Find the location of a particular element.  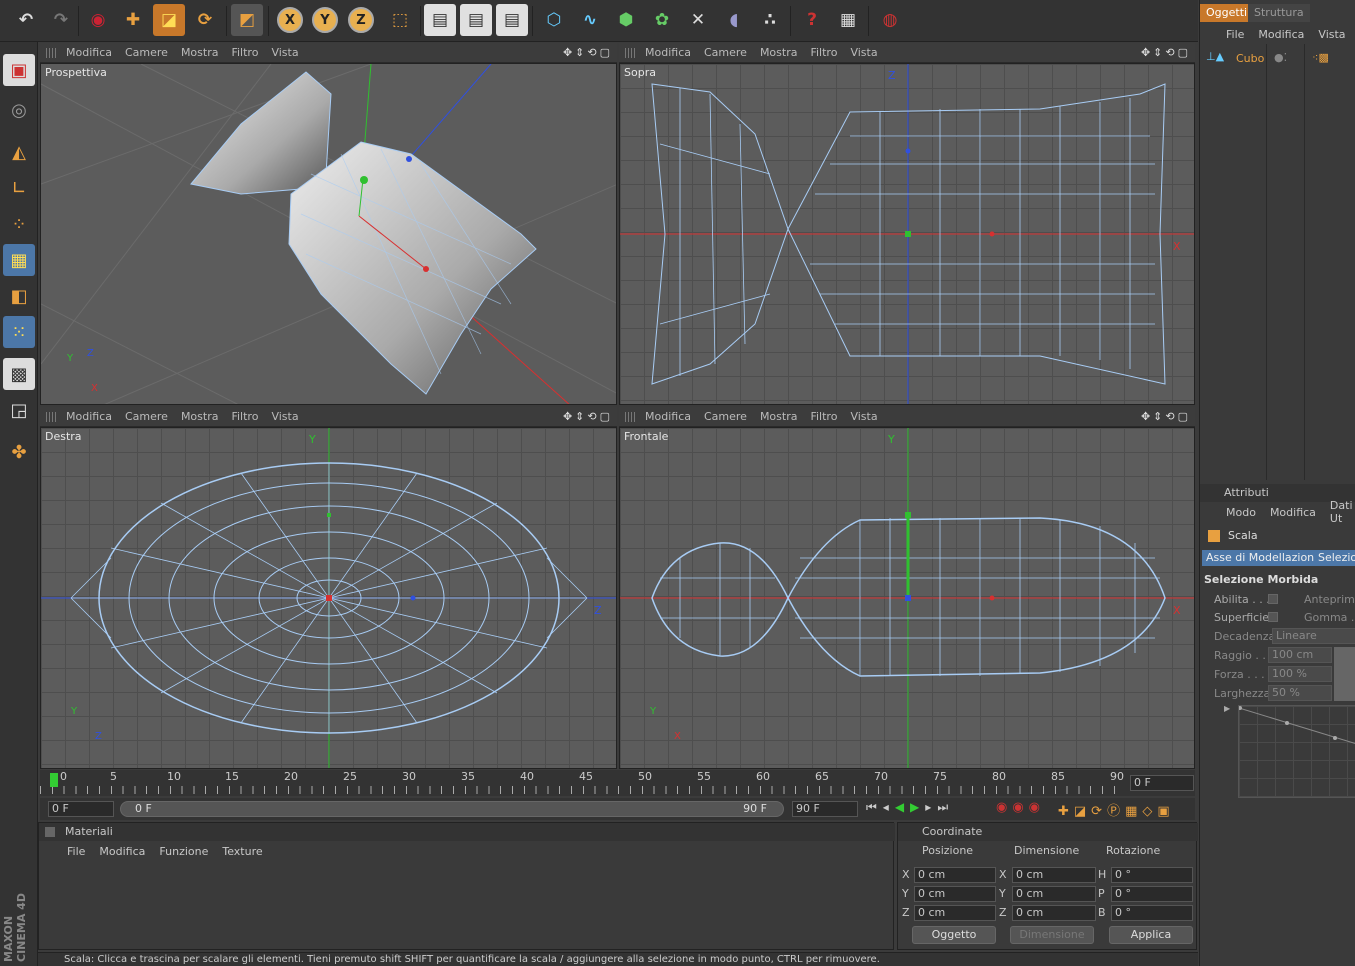

undo-icon: ↶ is located at coordinates (26, 20).